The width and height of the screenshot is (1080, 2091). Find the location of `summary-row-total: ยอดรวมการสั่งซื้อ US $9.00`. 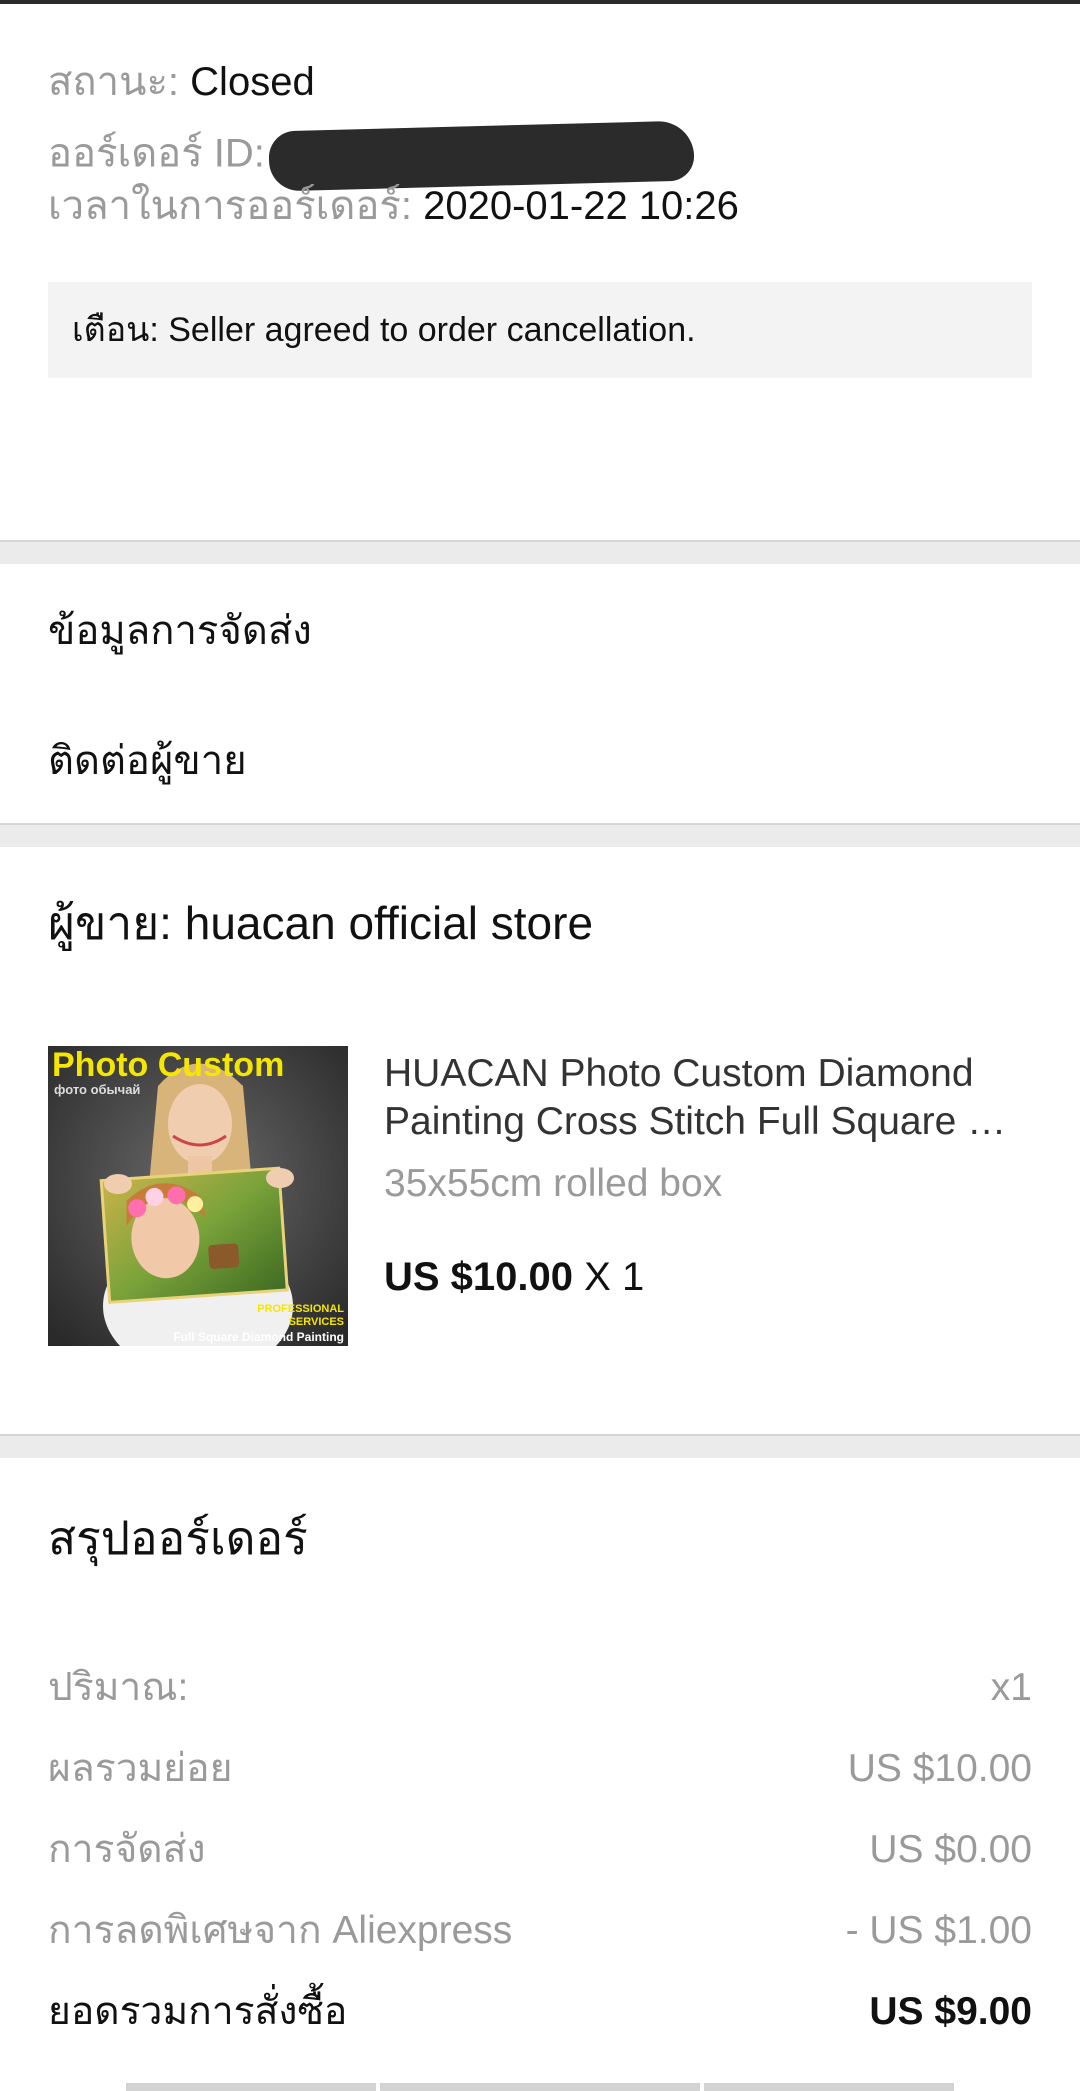

summary-row-total: ยอดรวมการสั่งซื้อ US $9.00 is located at coordinates (540, 2012).